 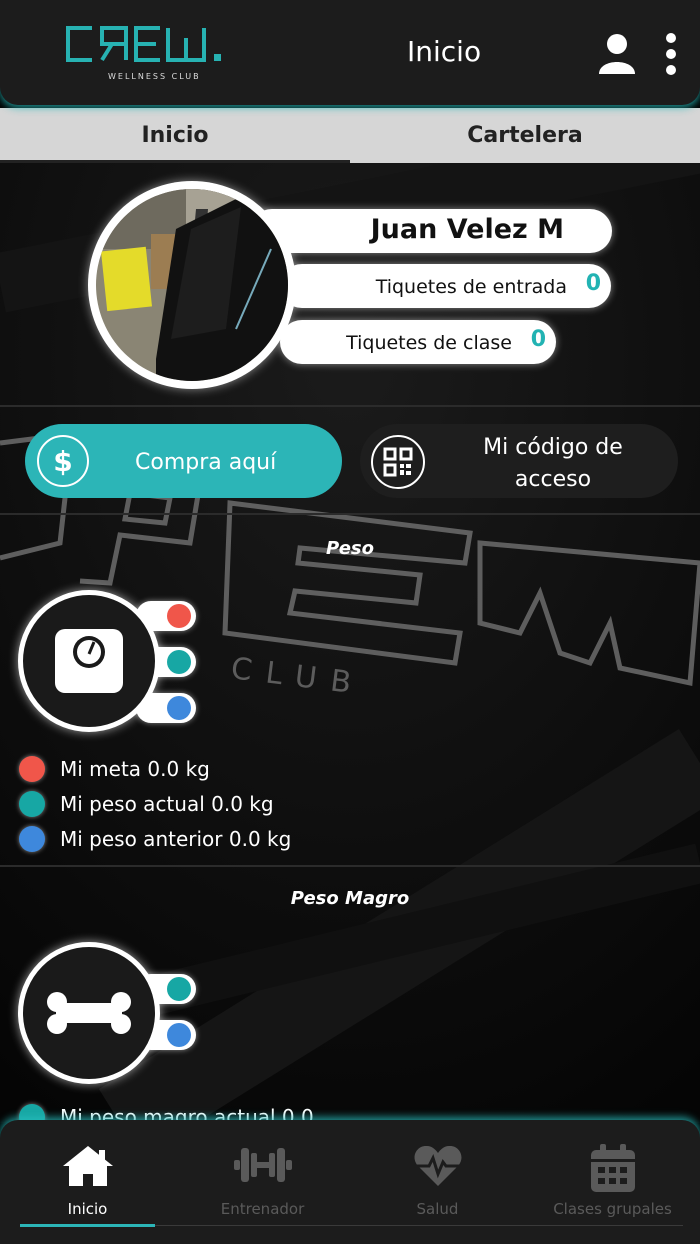 I want to click on weight-section-title: Peso, so click(x=350, y=548).